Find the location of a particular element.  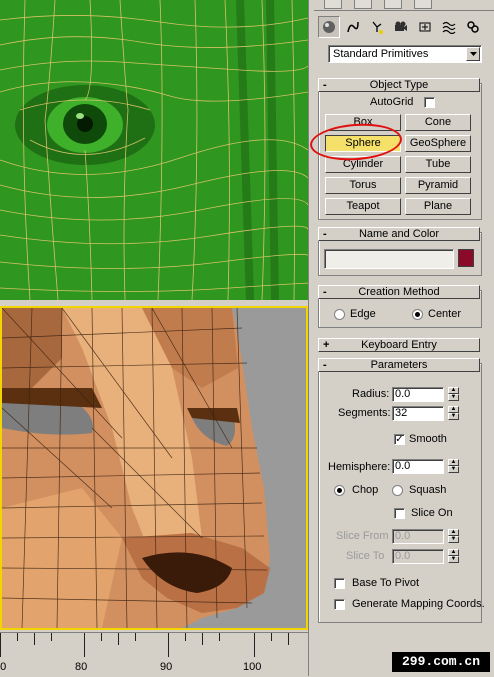

hemisphere-label: Hemisphere: is located at coordinates (359, 467).